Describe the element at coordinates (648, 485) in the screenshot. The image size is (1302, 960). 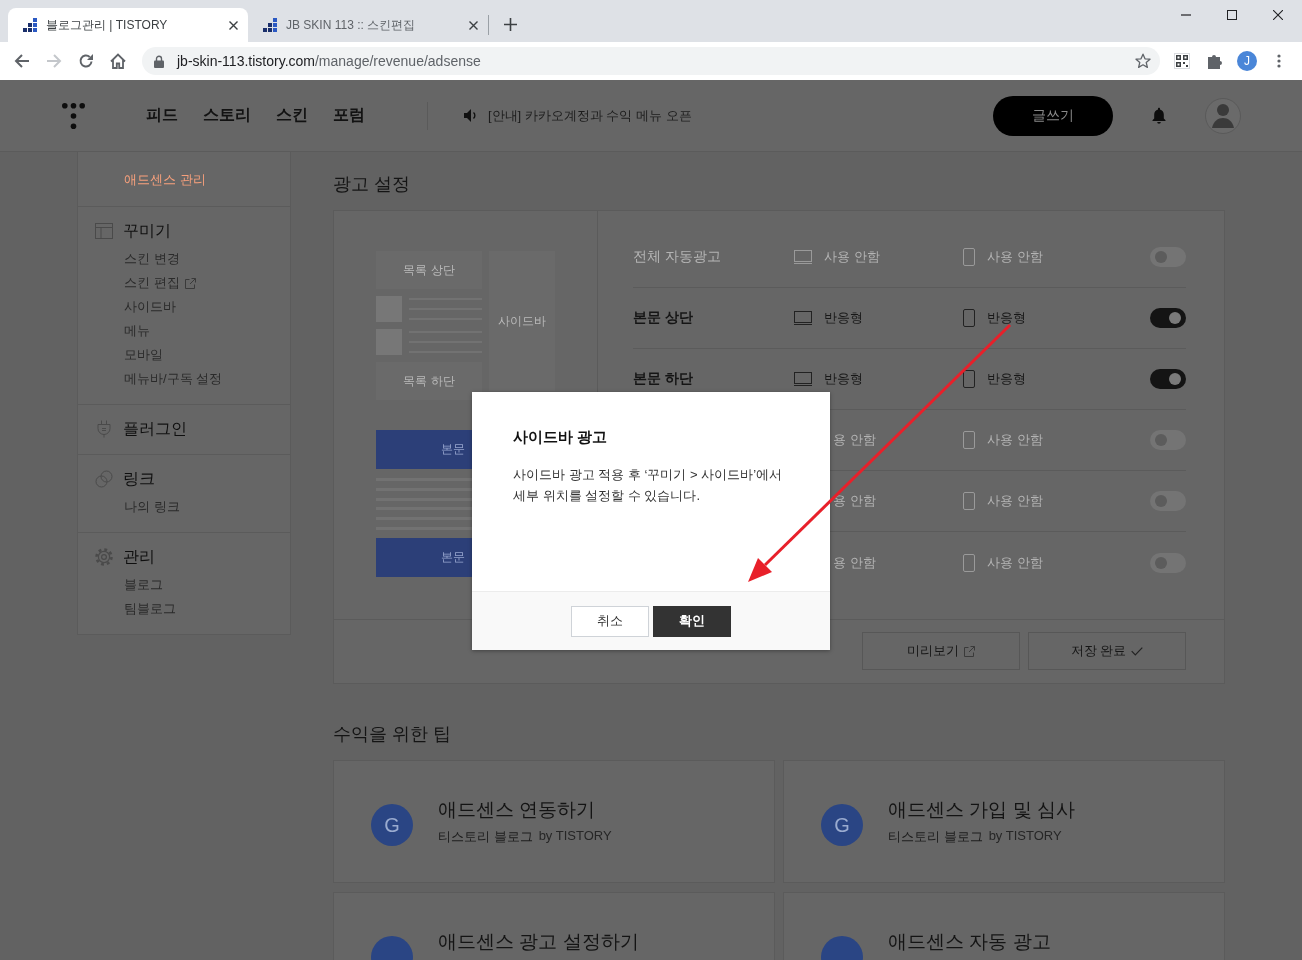
I see `dialog-message: 사이드바 광고 적용 후 ‘꾸미기 > 사이드바’에서 세부 위치를 설정할 수 있습니다.` at that location.